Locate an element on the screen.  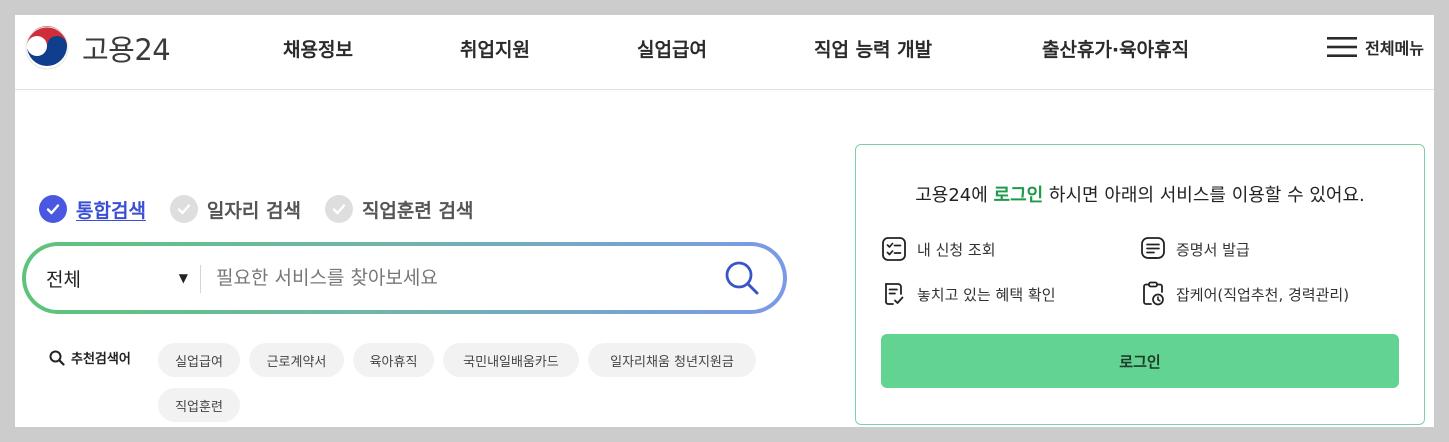
login-button: 로그인 is located at coordinates (1140, 361).